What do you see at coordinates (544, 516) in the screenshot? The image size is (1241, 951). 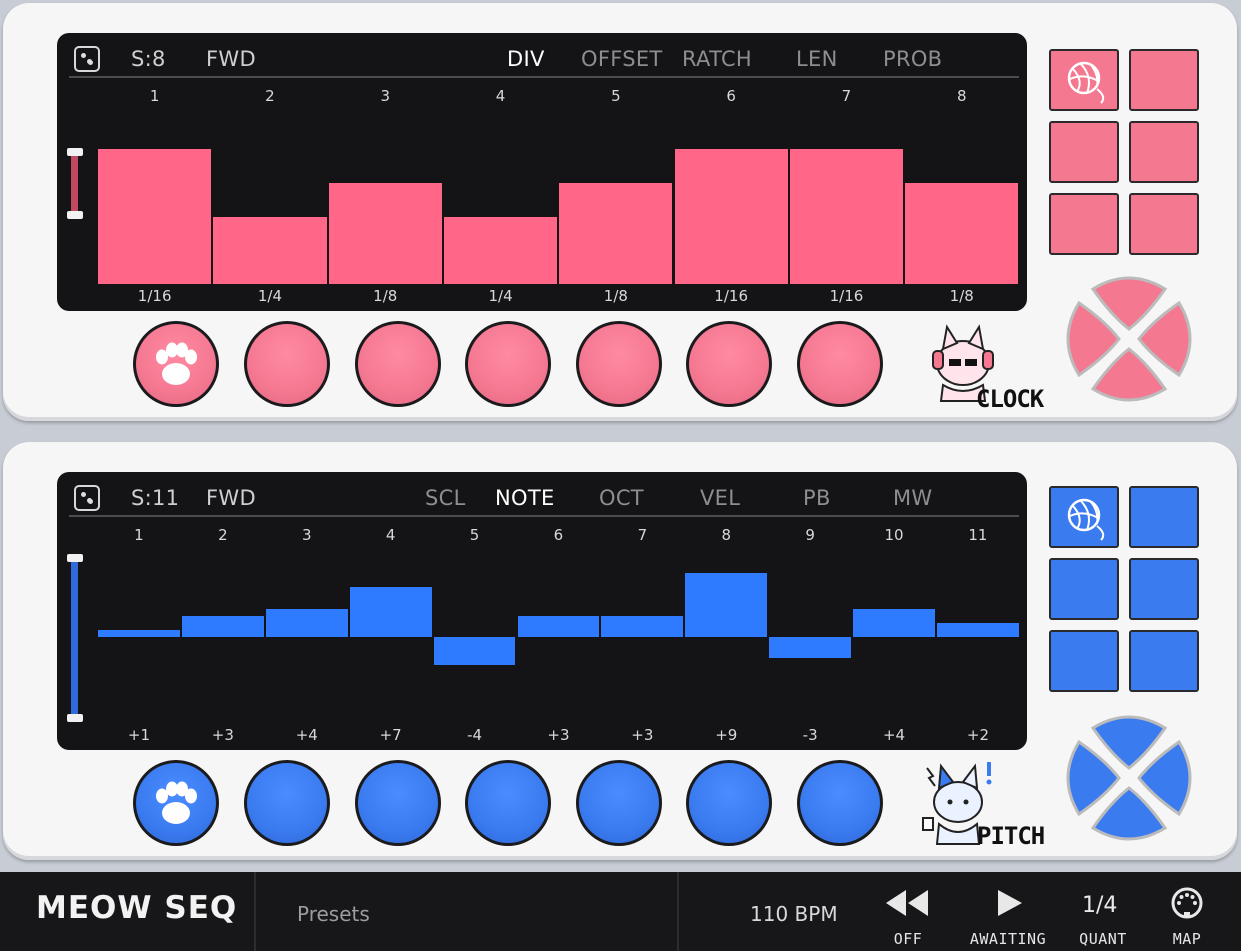 I see `header-divider` at bounding box center [544, 516].